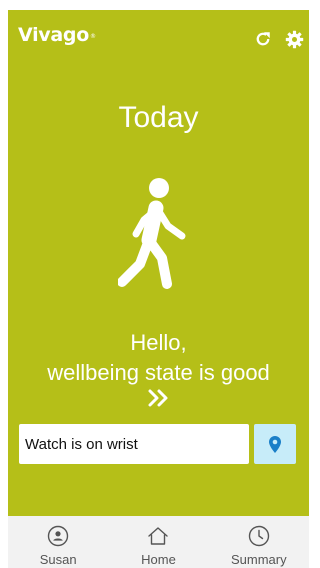  I want to click on user-circle-icon, so click(58, 536).